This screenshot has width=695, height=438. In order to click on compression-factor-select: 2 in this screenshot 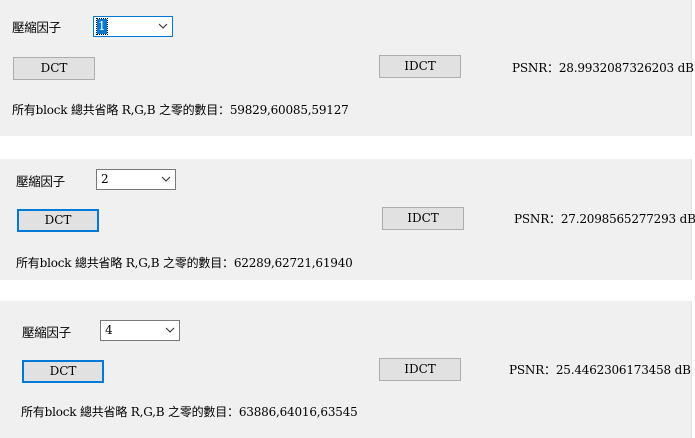, I will do `click(136, 179)`.